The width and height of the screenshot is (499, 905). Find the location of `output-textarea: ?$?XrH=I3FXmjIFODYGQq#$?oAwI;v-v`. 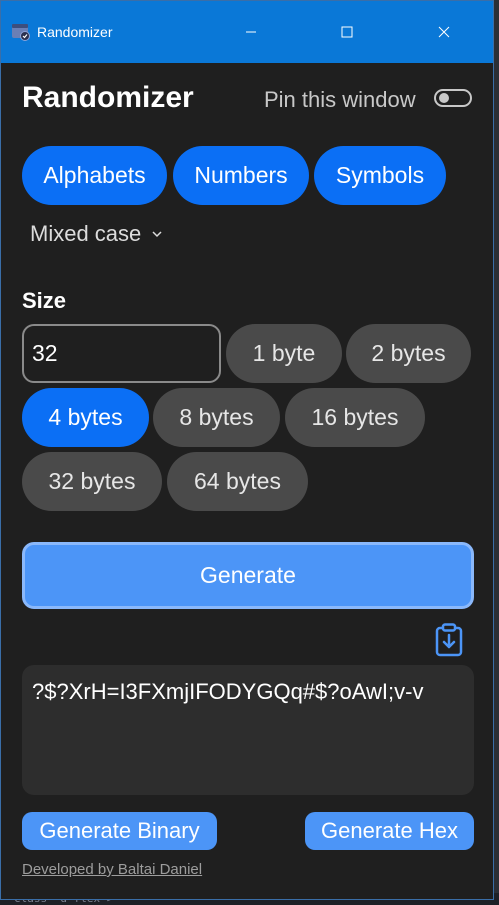

output-textarea: ?$?XrH=I3FXmjIFODYGQq#$?oAwI;v-v is located at coordinates (248, 730).